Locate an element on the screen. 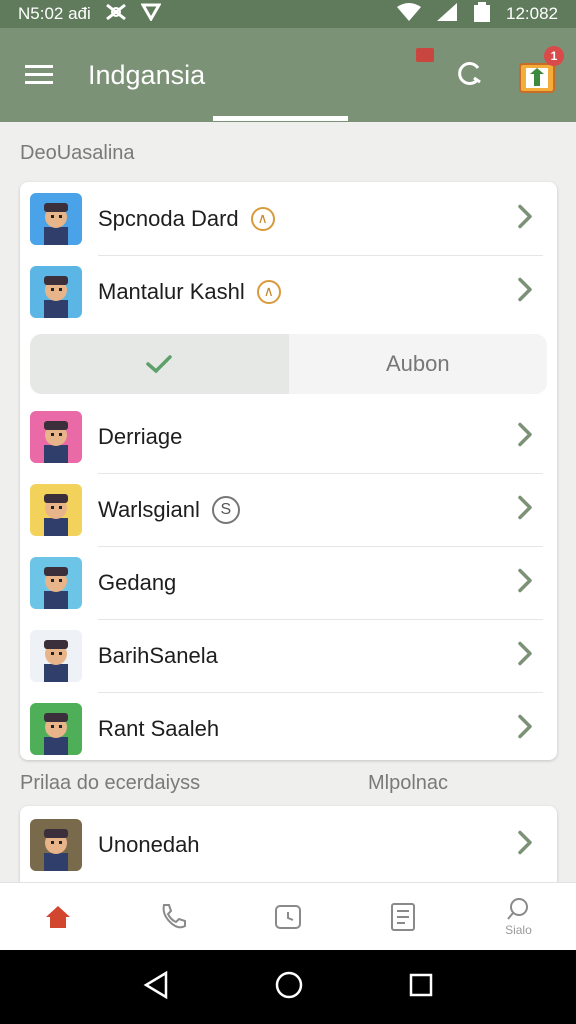 This screenshot has width=576, height=1024. home-icon is located at coordinates (57, 916).